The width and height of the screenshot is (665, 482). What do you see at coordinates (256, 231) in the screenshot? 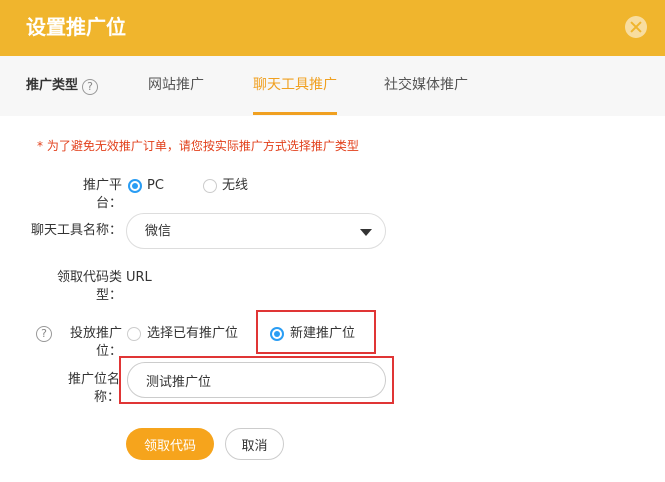
I see `chat-tool-select: 微信` at bounding box center [256, 231].